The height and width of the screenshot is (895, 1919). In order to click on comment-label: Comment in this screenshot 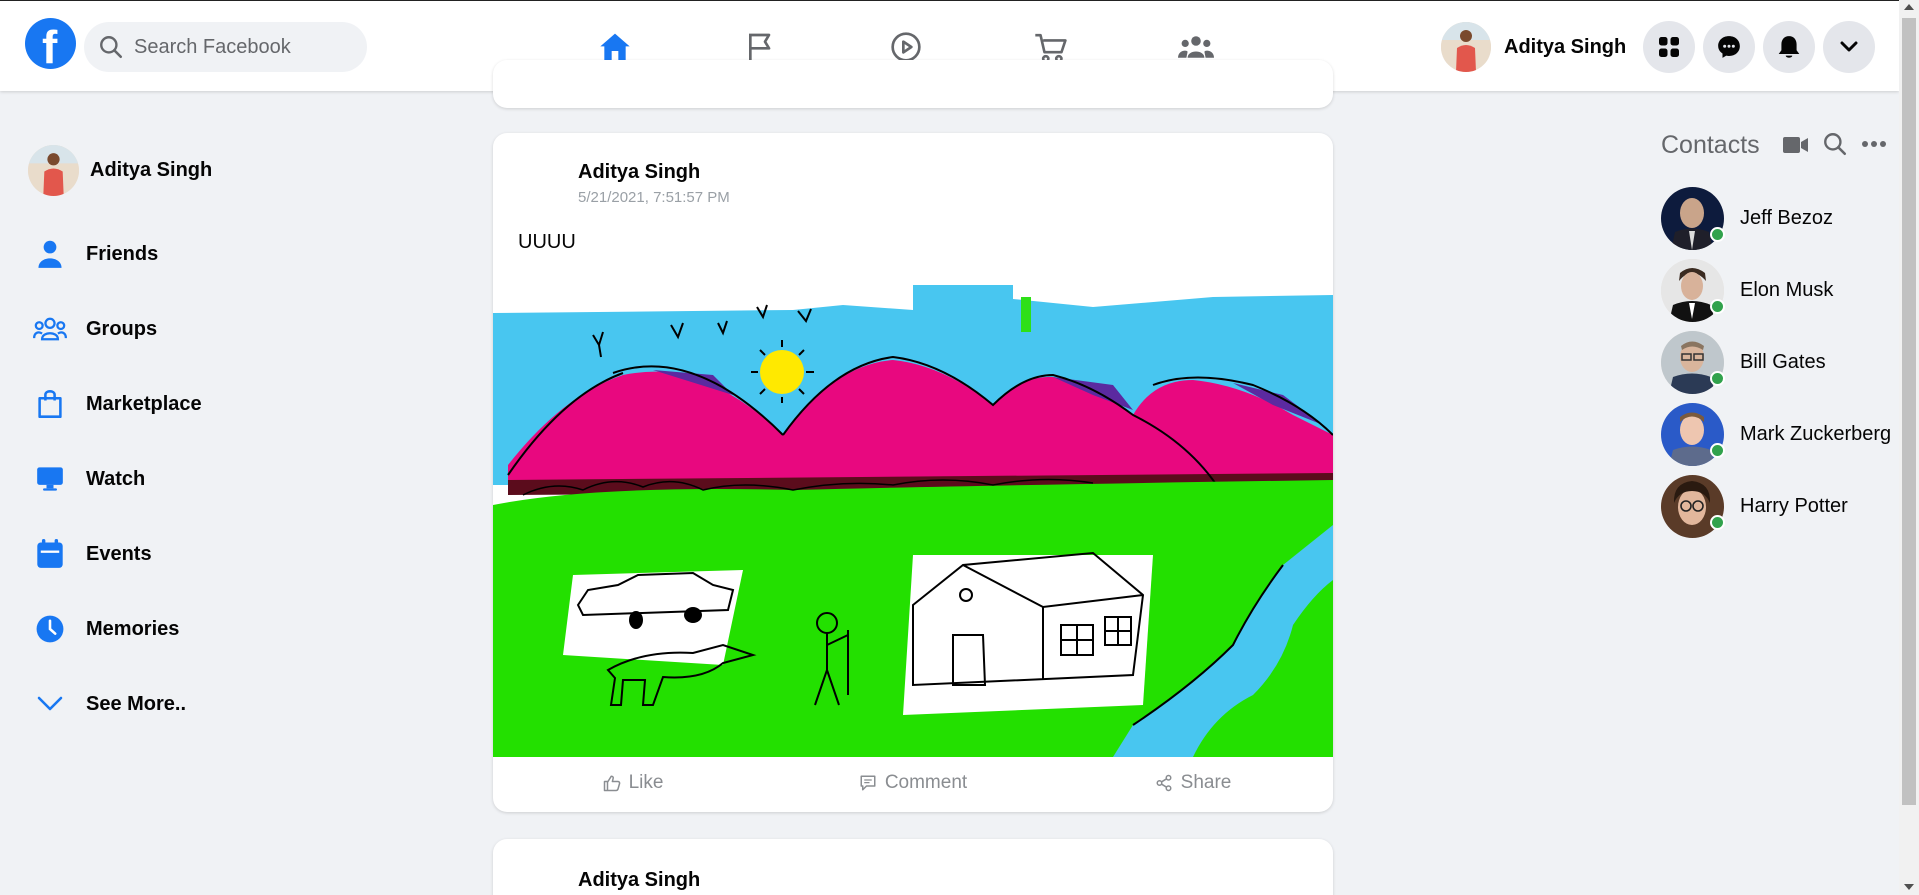, I will do `click(926, 782)`.